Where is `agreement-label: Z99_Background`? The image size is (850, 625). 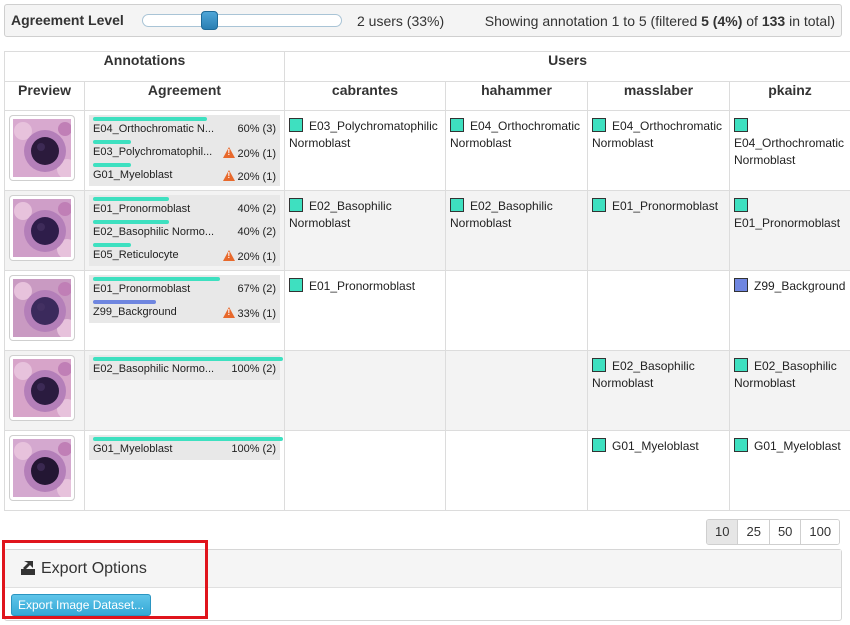 agreement-label: Z99_Background is located at coordinates (135, 312).